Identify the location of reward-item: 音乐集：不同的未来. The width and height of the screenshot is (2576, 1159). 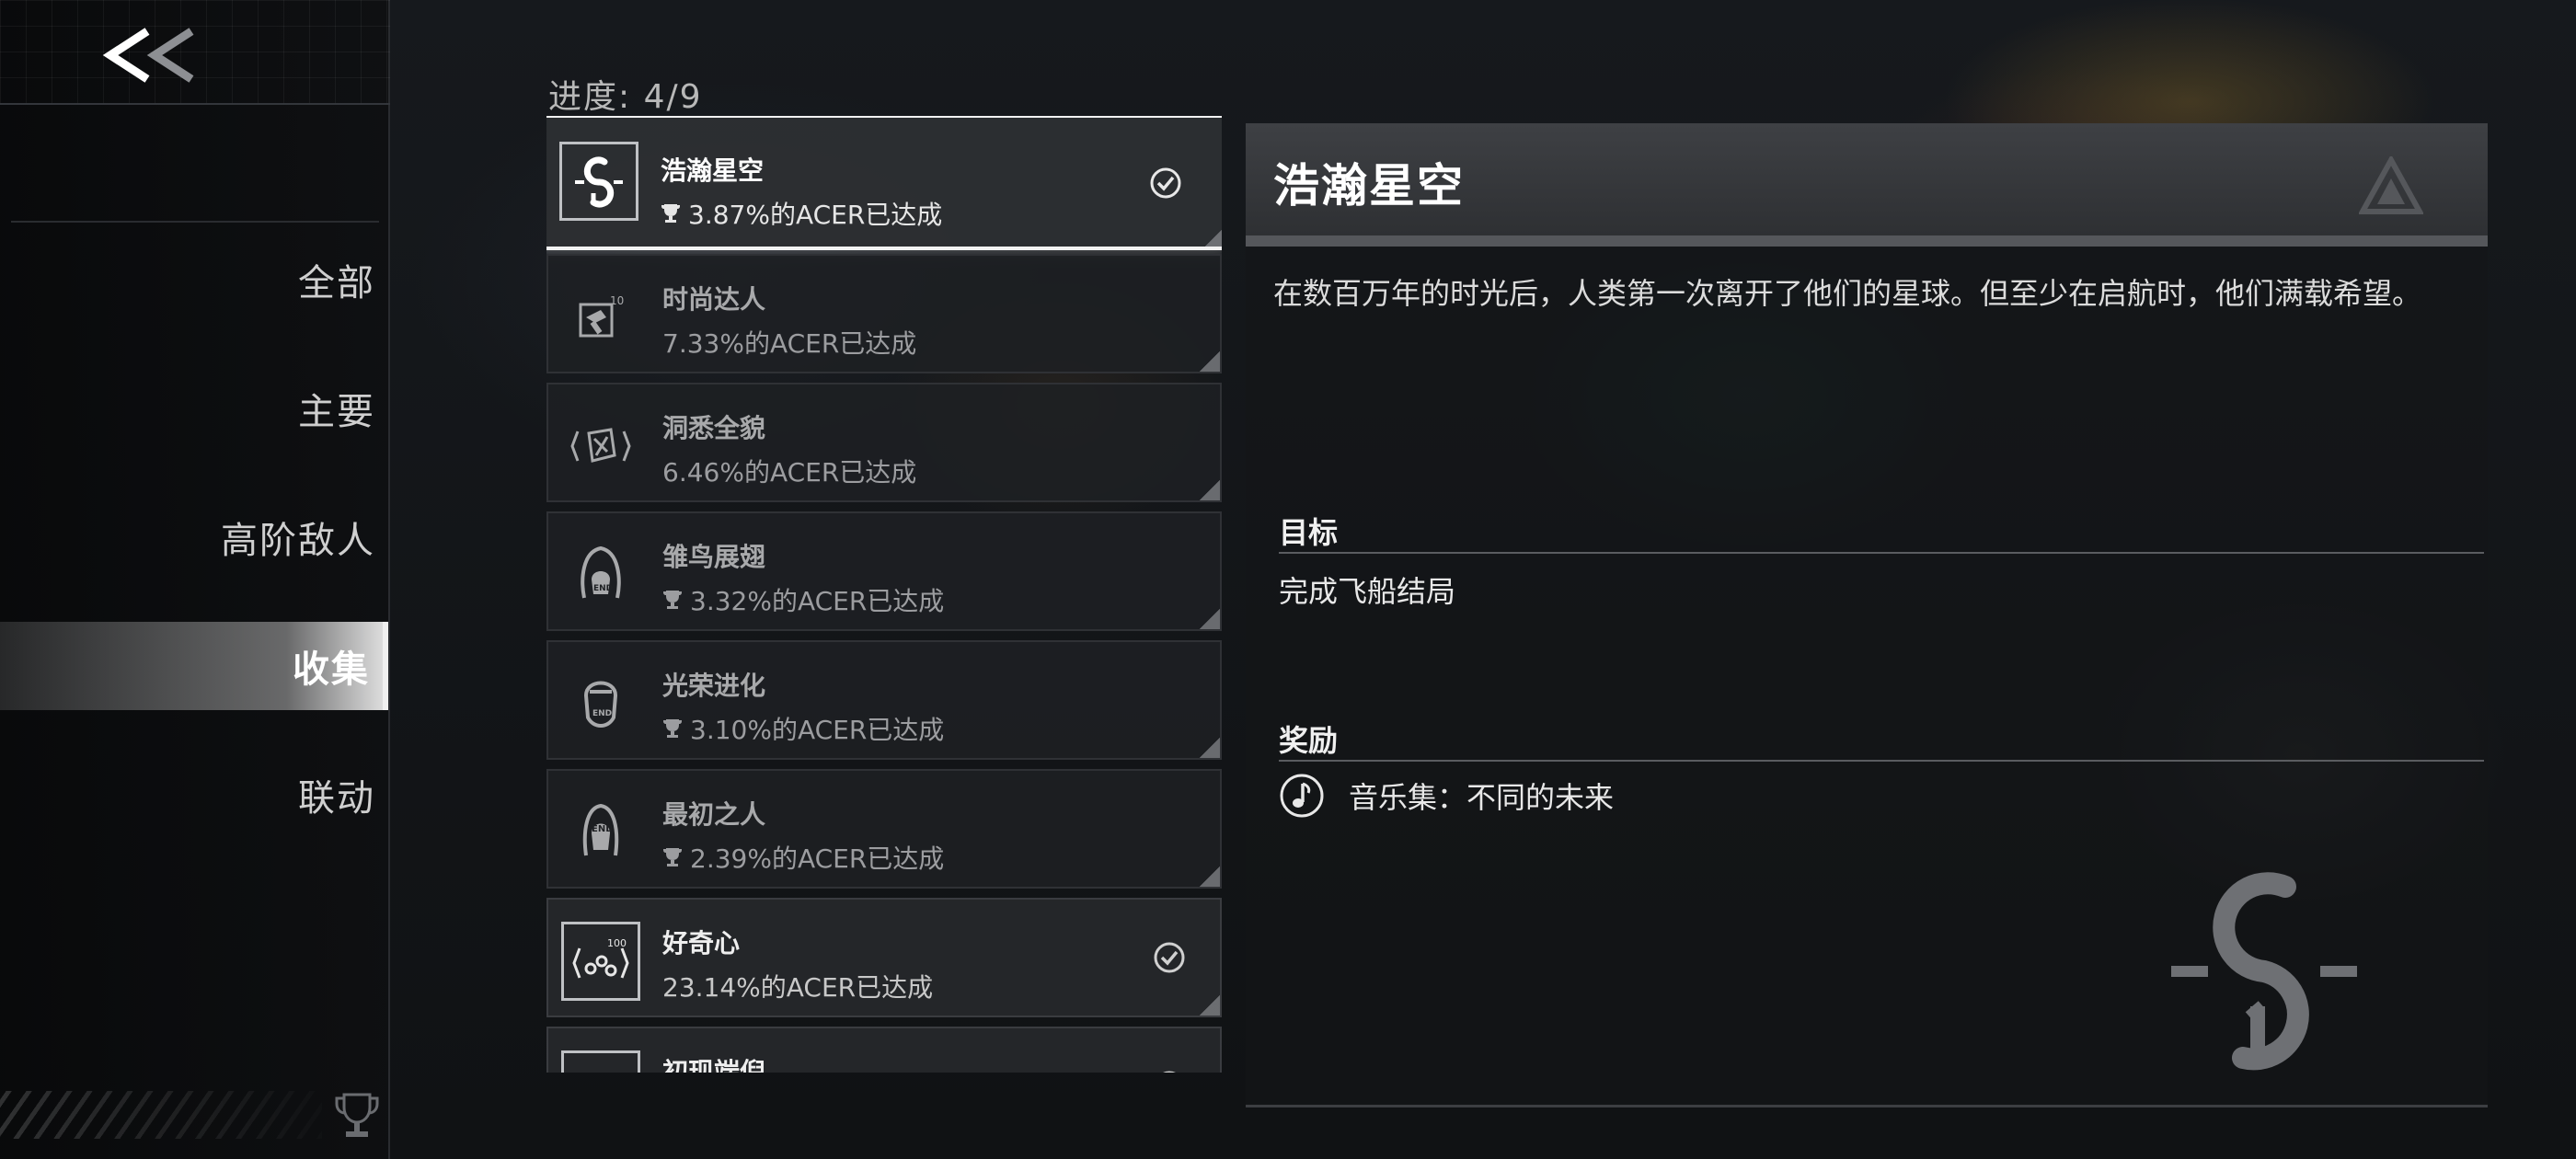
(1446, 796).